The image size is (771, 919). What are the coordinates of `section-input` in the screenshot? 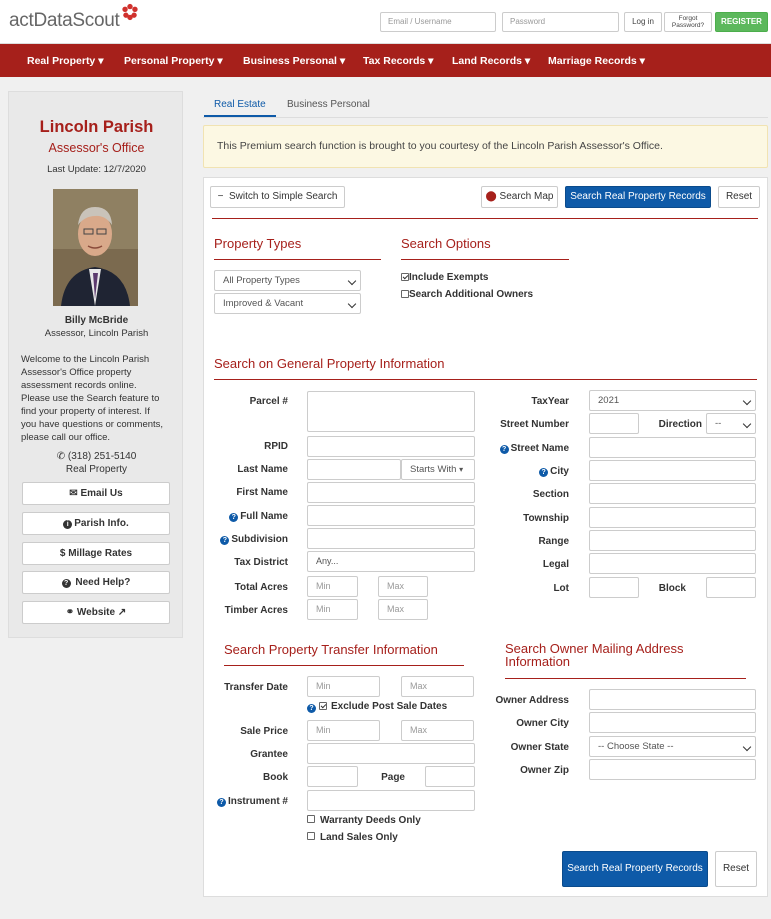 It's located at (672, 493).